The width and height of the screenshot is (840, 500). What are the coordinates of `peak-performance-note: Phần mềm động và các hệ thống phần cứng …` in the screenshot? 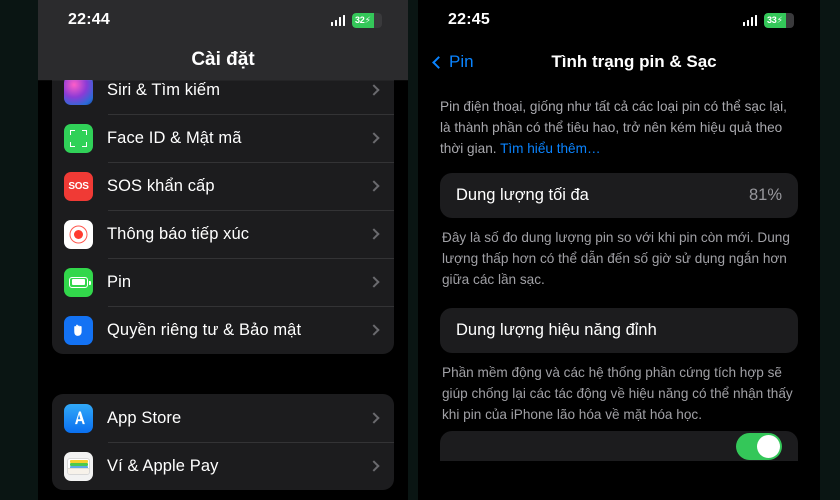 It's located at (617, 393).